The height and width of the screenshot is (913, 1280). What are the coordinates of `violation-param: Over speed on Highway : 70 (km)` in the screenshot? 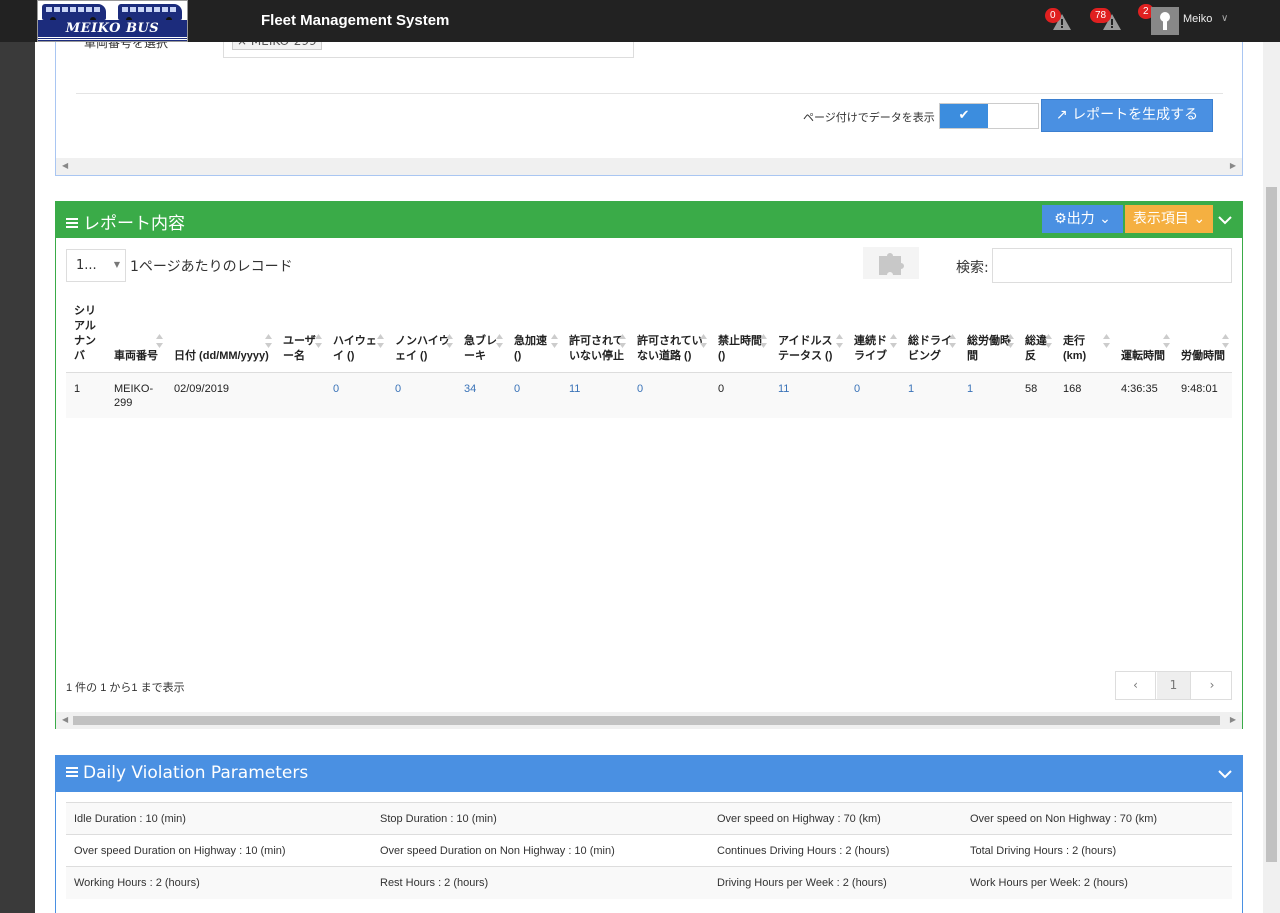 It's located at (835, 818).